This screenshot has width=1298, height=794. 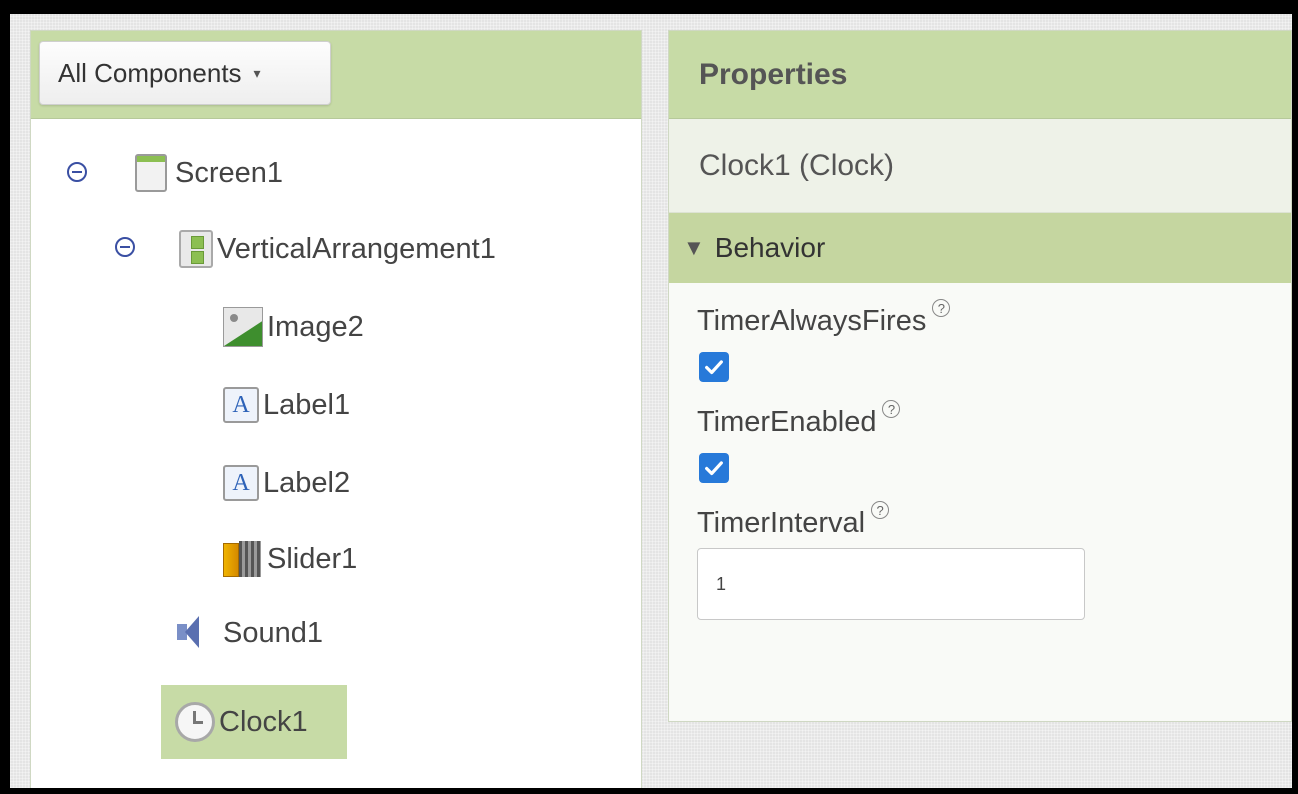 What do you see at coordinates (781, 523) in the screenshot?
I see `property-label: TimerInterval` at bounding box center [781, 523].